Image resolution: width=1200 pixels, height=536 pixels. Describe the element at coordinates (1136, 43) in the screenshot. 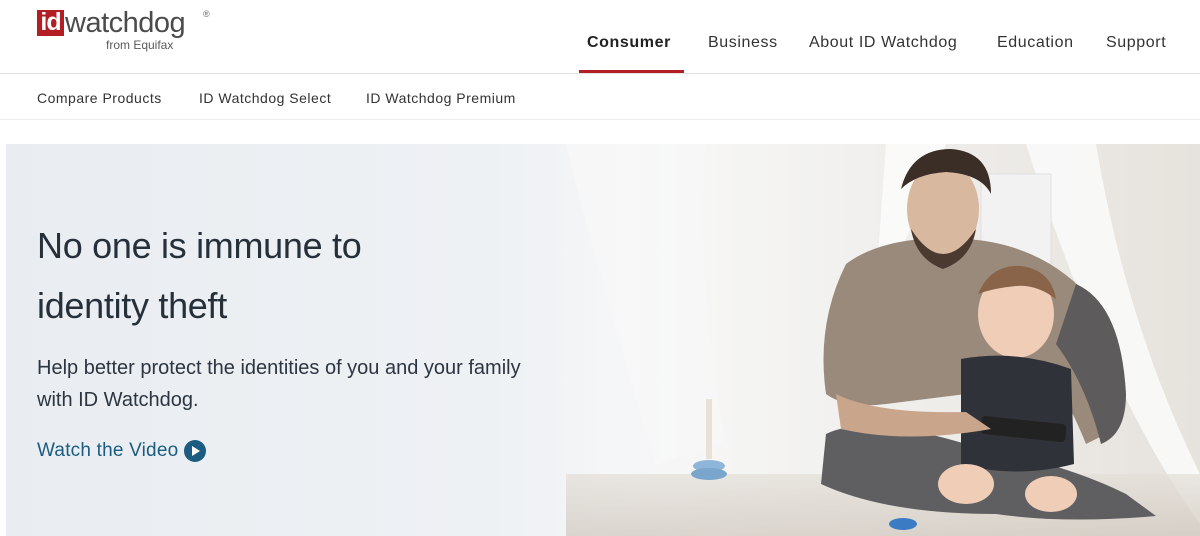

I see `nav-support: Support` at that location.